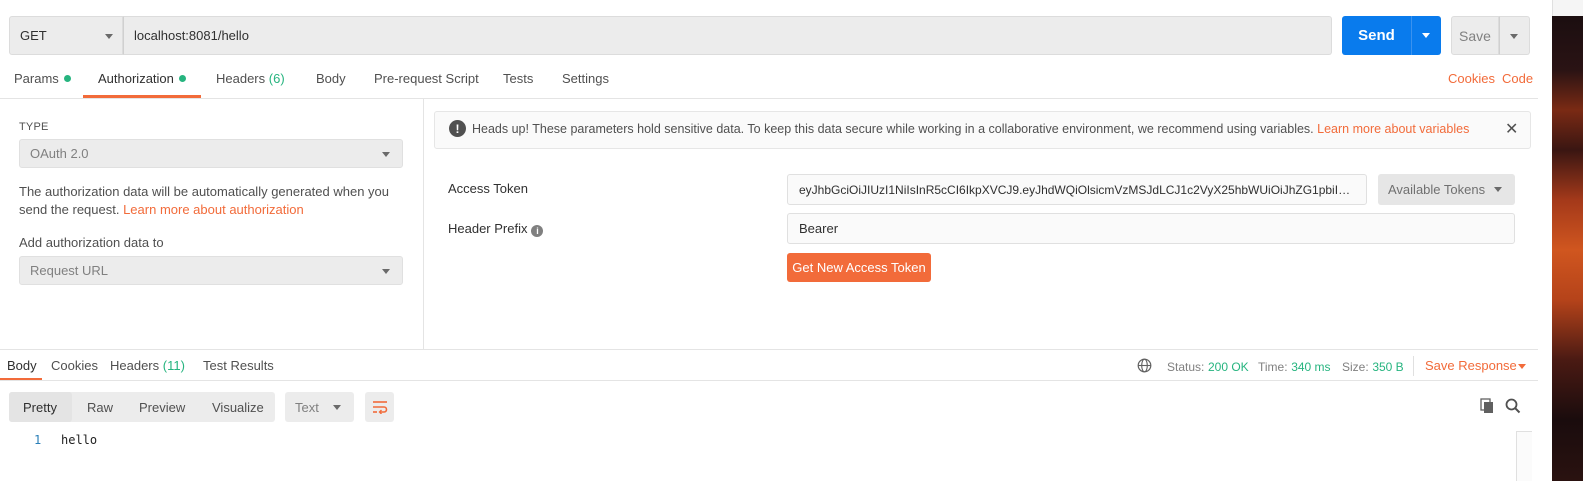 The height and width of the screenshot is (481, 1583). What do you see at coordinates (276, 78) in the screenshot?
I see `tab-count: (6)` at bounding box center [276, 78].